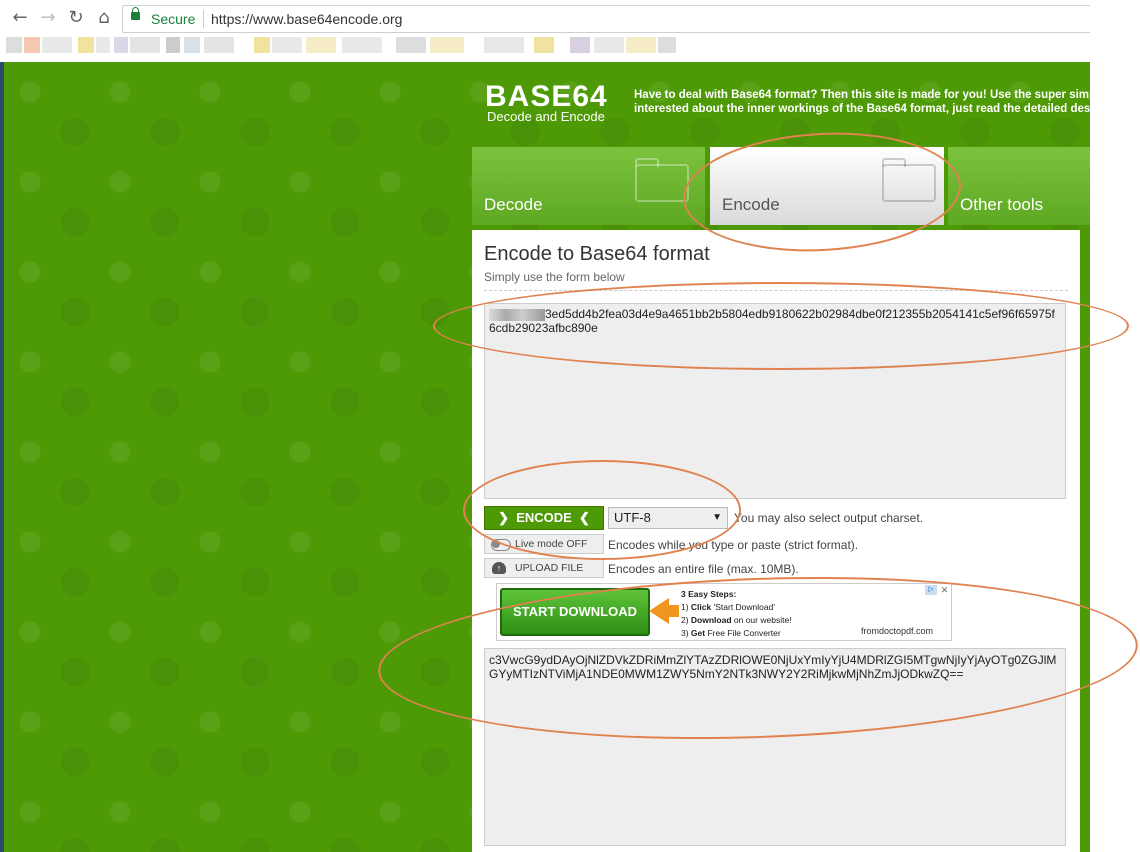 This screenshot has height=852, width=1140. Describe the element at coordinates (827, 186) in the screenshot. I see `tab-encode: Encode` at that location.